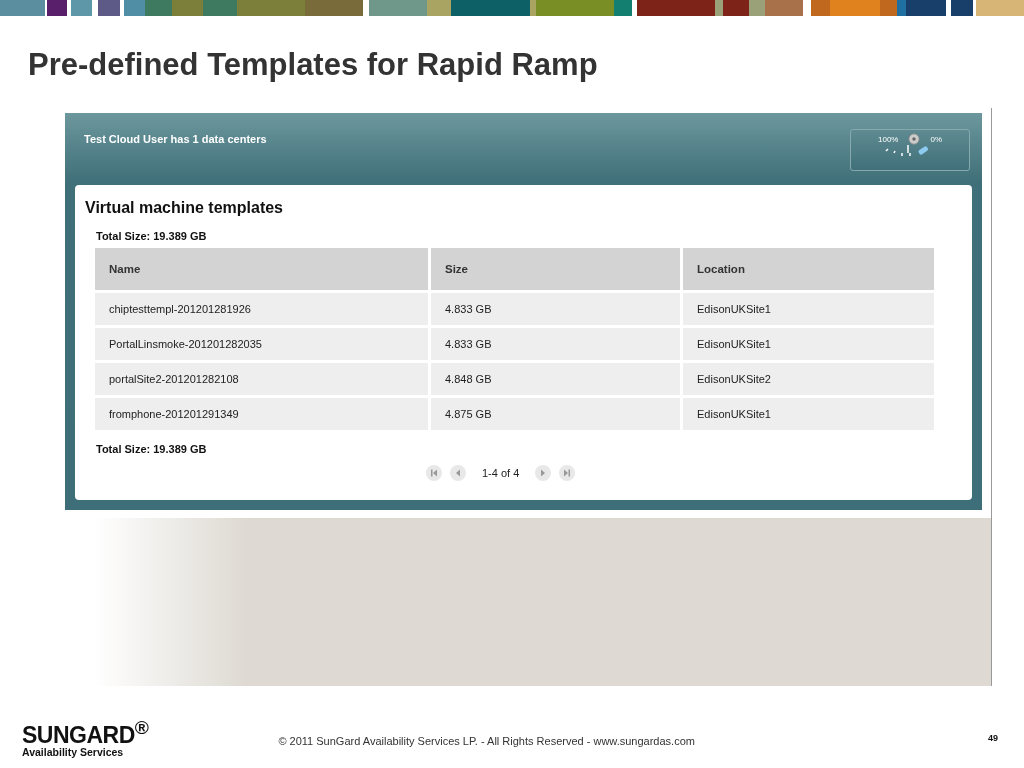 The width and height of the screenshot is (1024, 768). What do you see at coordinates (808, 379) in the screenshot?
I see `table-cell: EdisonUKSite2` at bounding box center [808, 379].